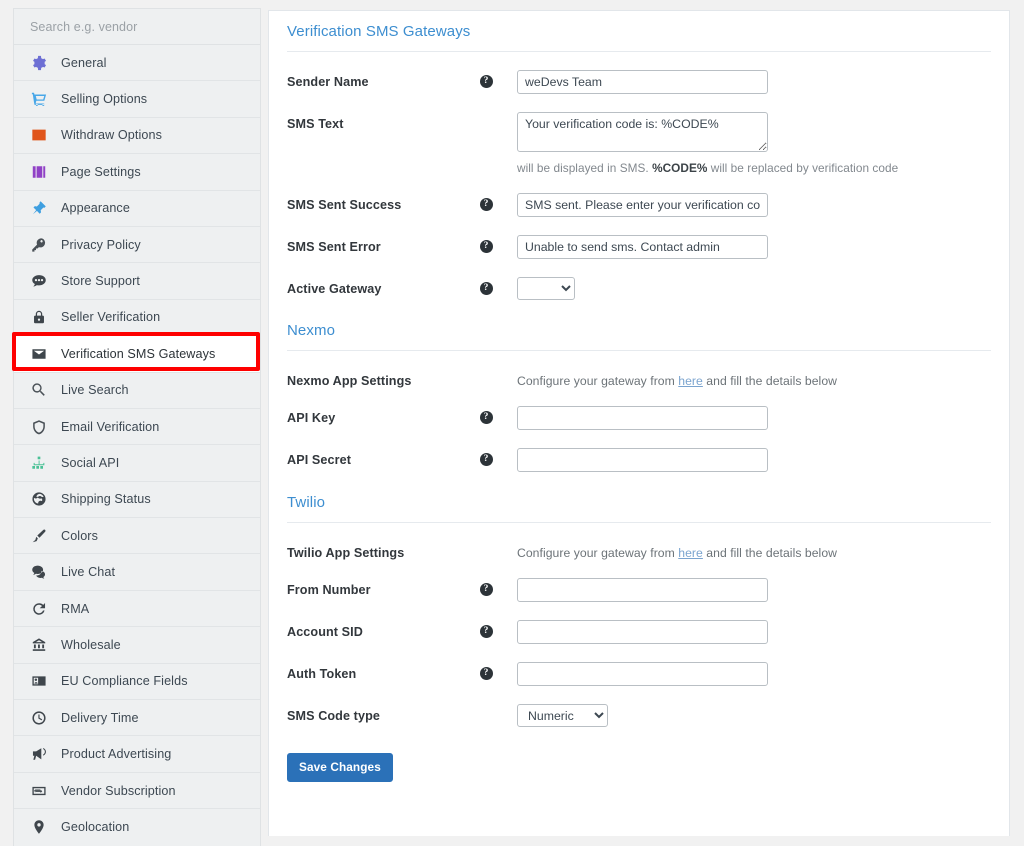  Describe the element at coordinates (486, 629) in the screenshot. I see `twilio-account-sid-help: ?` at that location.